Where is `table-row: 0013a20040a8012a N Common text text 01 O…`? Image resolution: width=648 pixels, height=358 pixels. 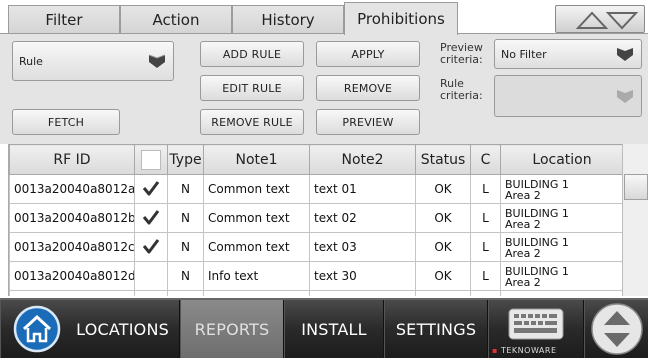
table-row: 0013a20040a8012a N Common text text 01 O… is located at coordinates (315, 189).